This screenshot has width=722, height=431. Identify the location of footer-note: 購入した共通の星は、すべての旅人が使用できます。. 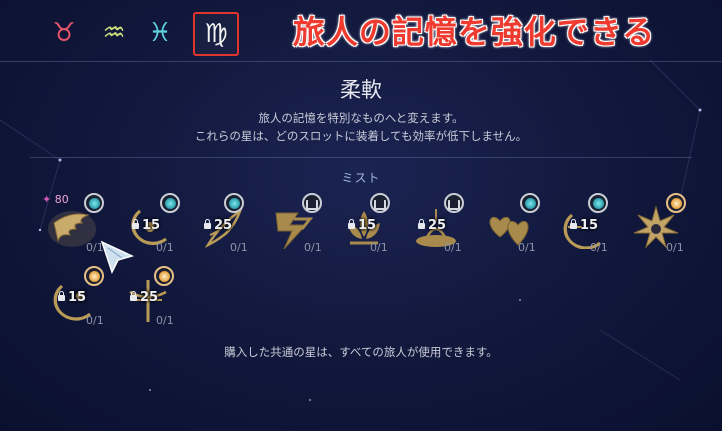
(361, 352).